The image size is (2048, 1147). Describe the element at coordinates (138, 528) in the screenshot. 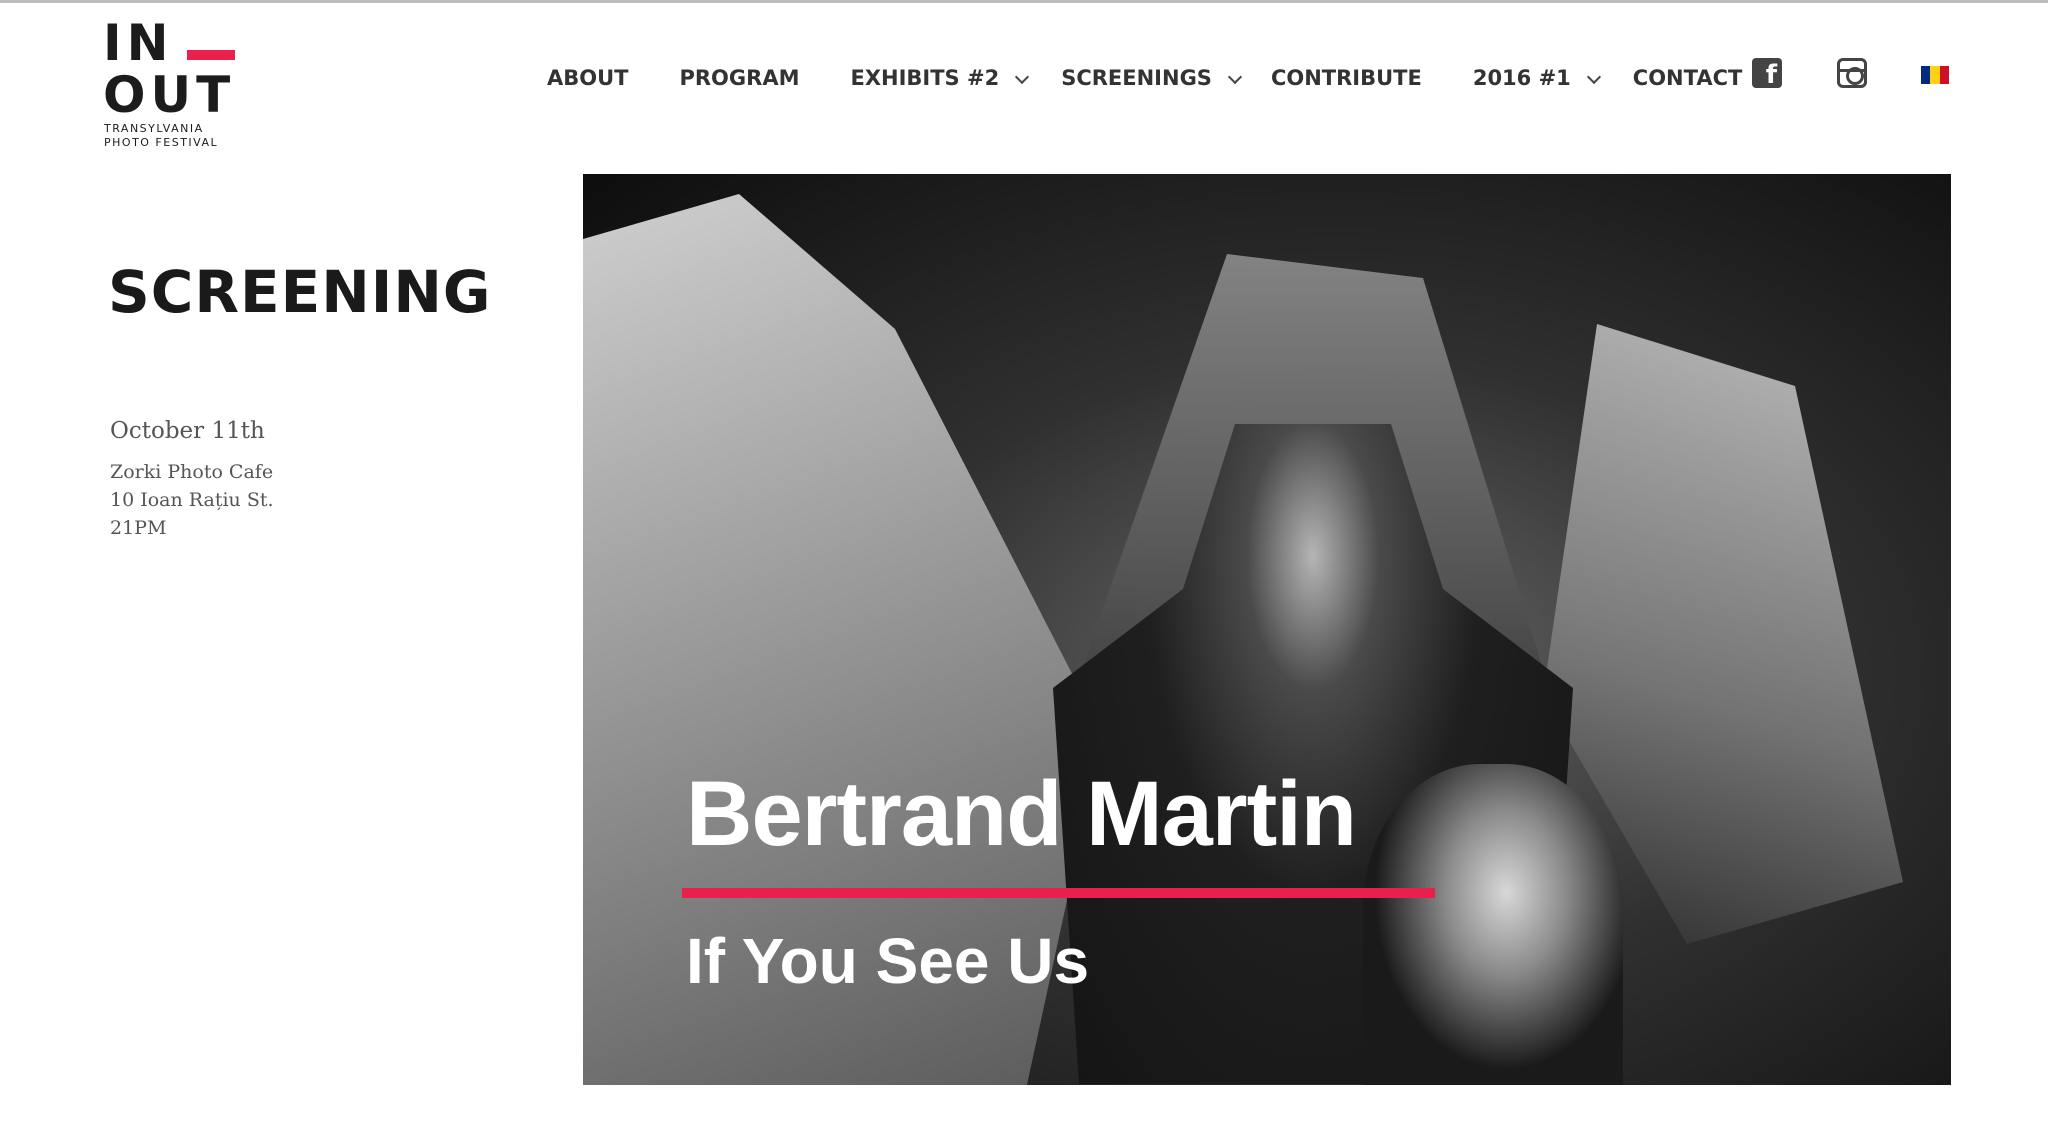

I see `event-time: 21PM` at that location.